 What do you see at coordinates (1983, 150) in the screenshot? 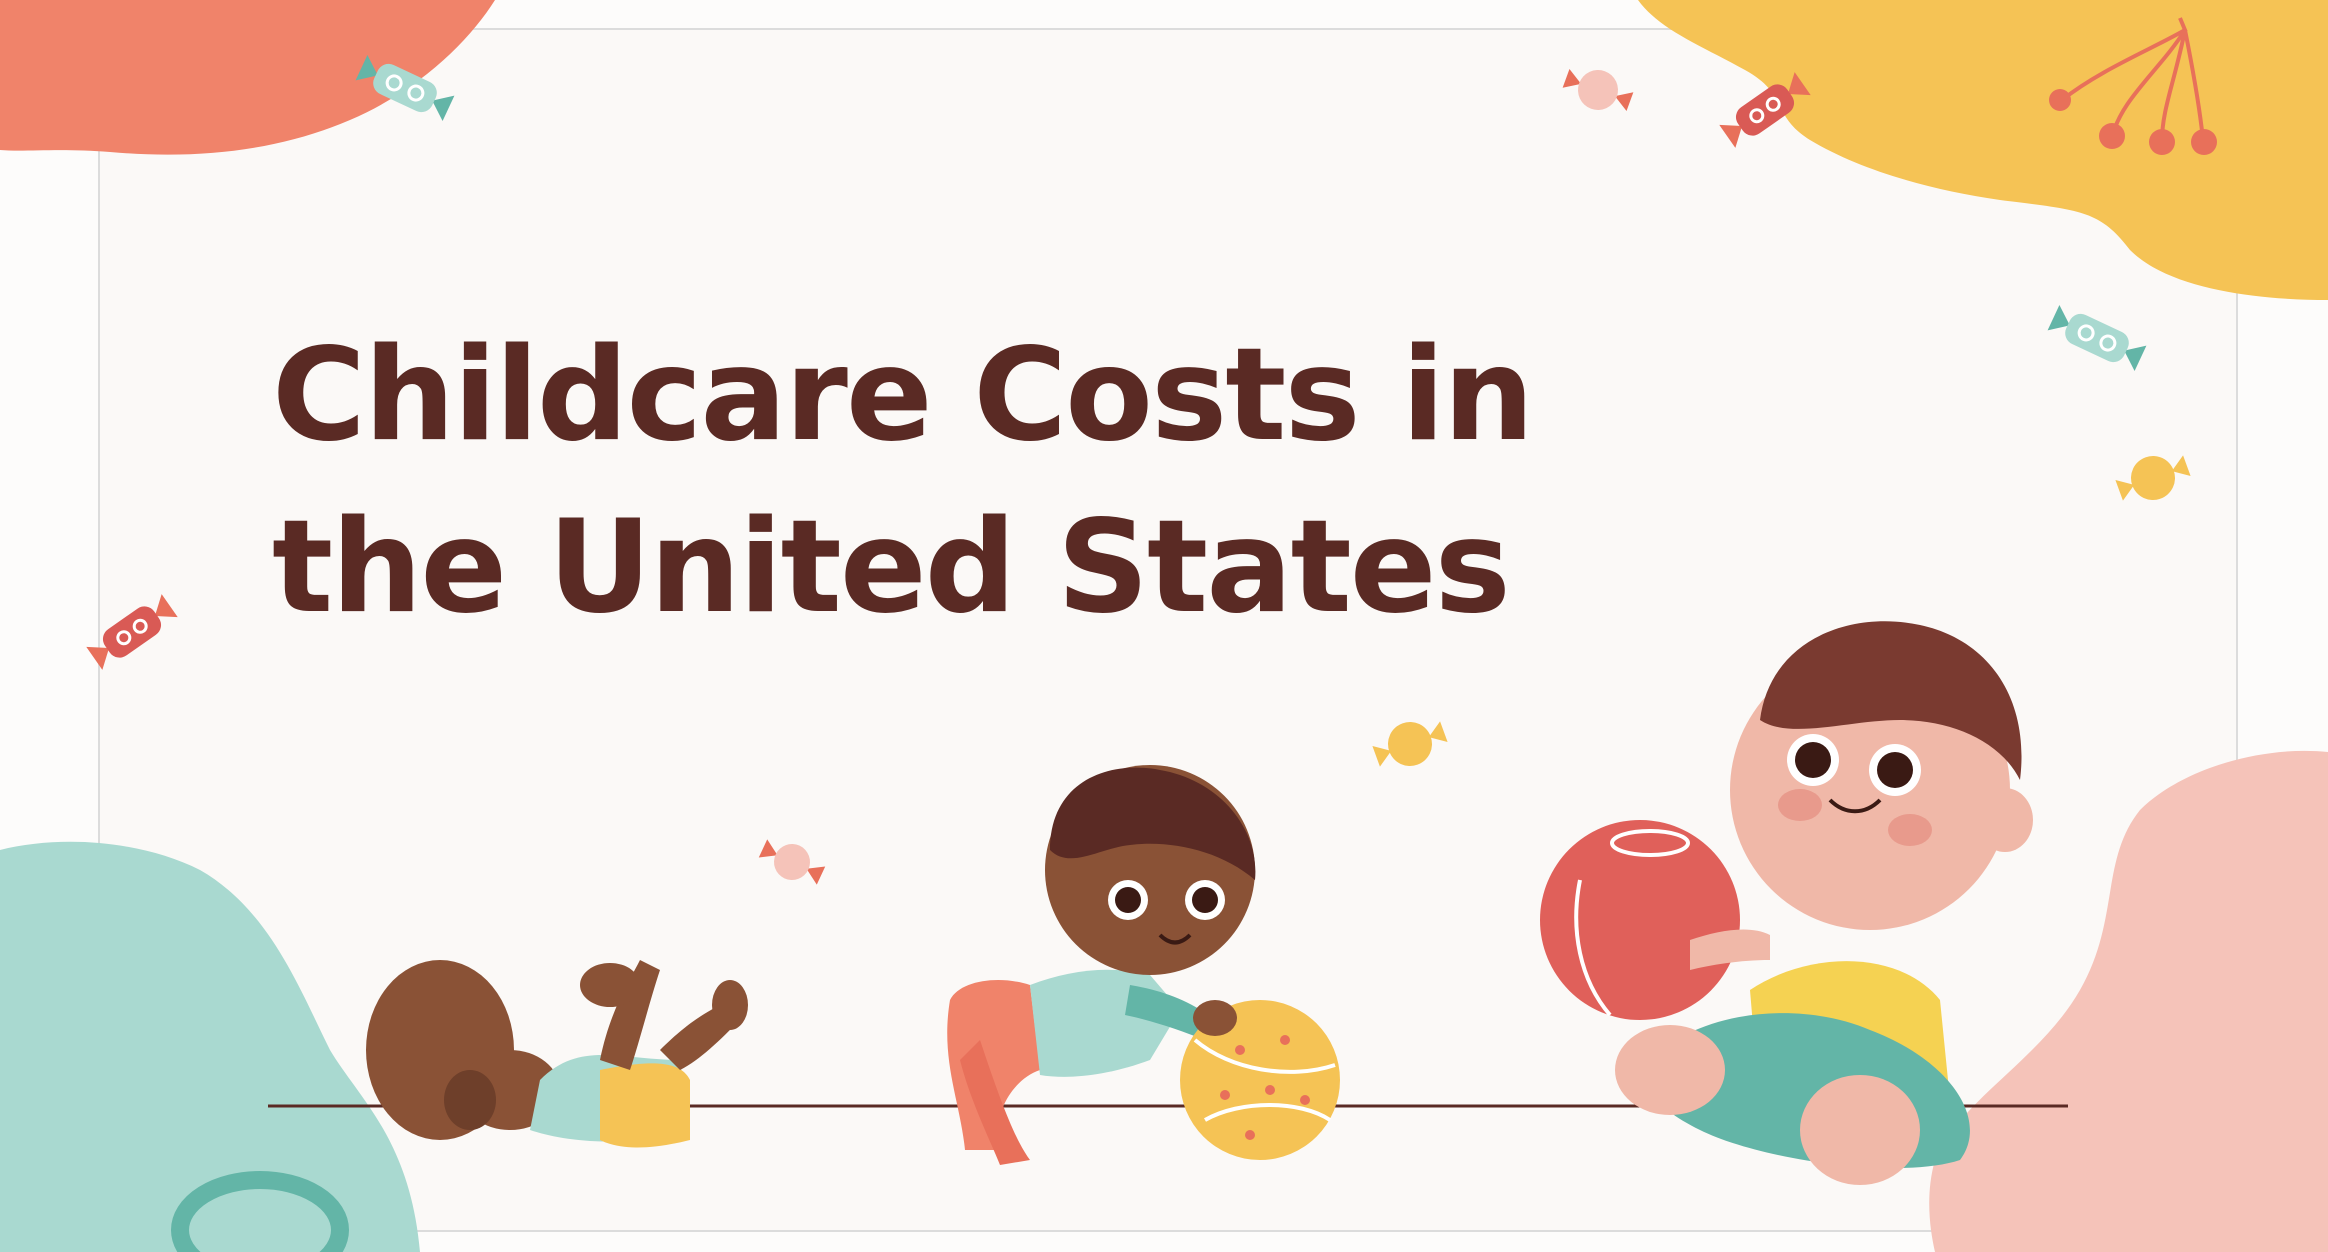
I see `yellow-blob` at bounding box center [1983, 150].